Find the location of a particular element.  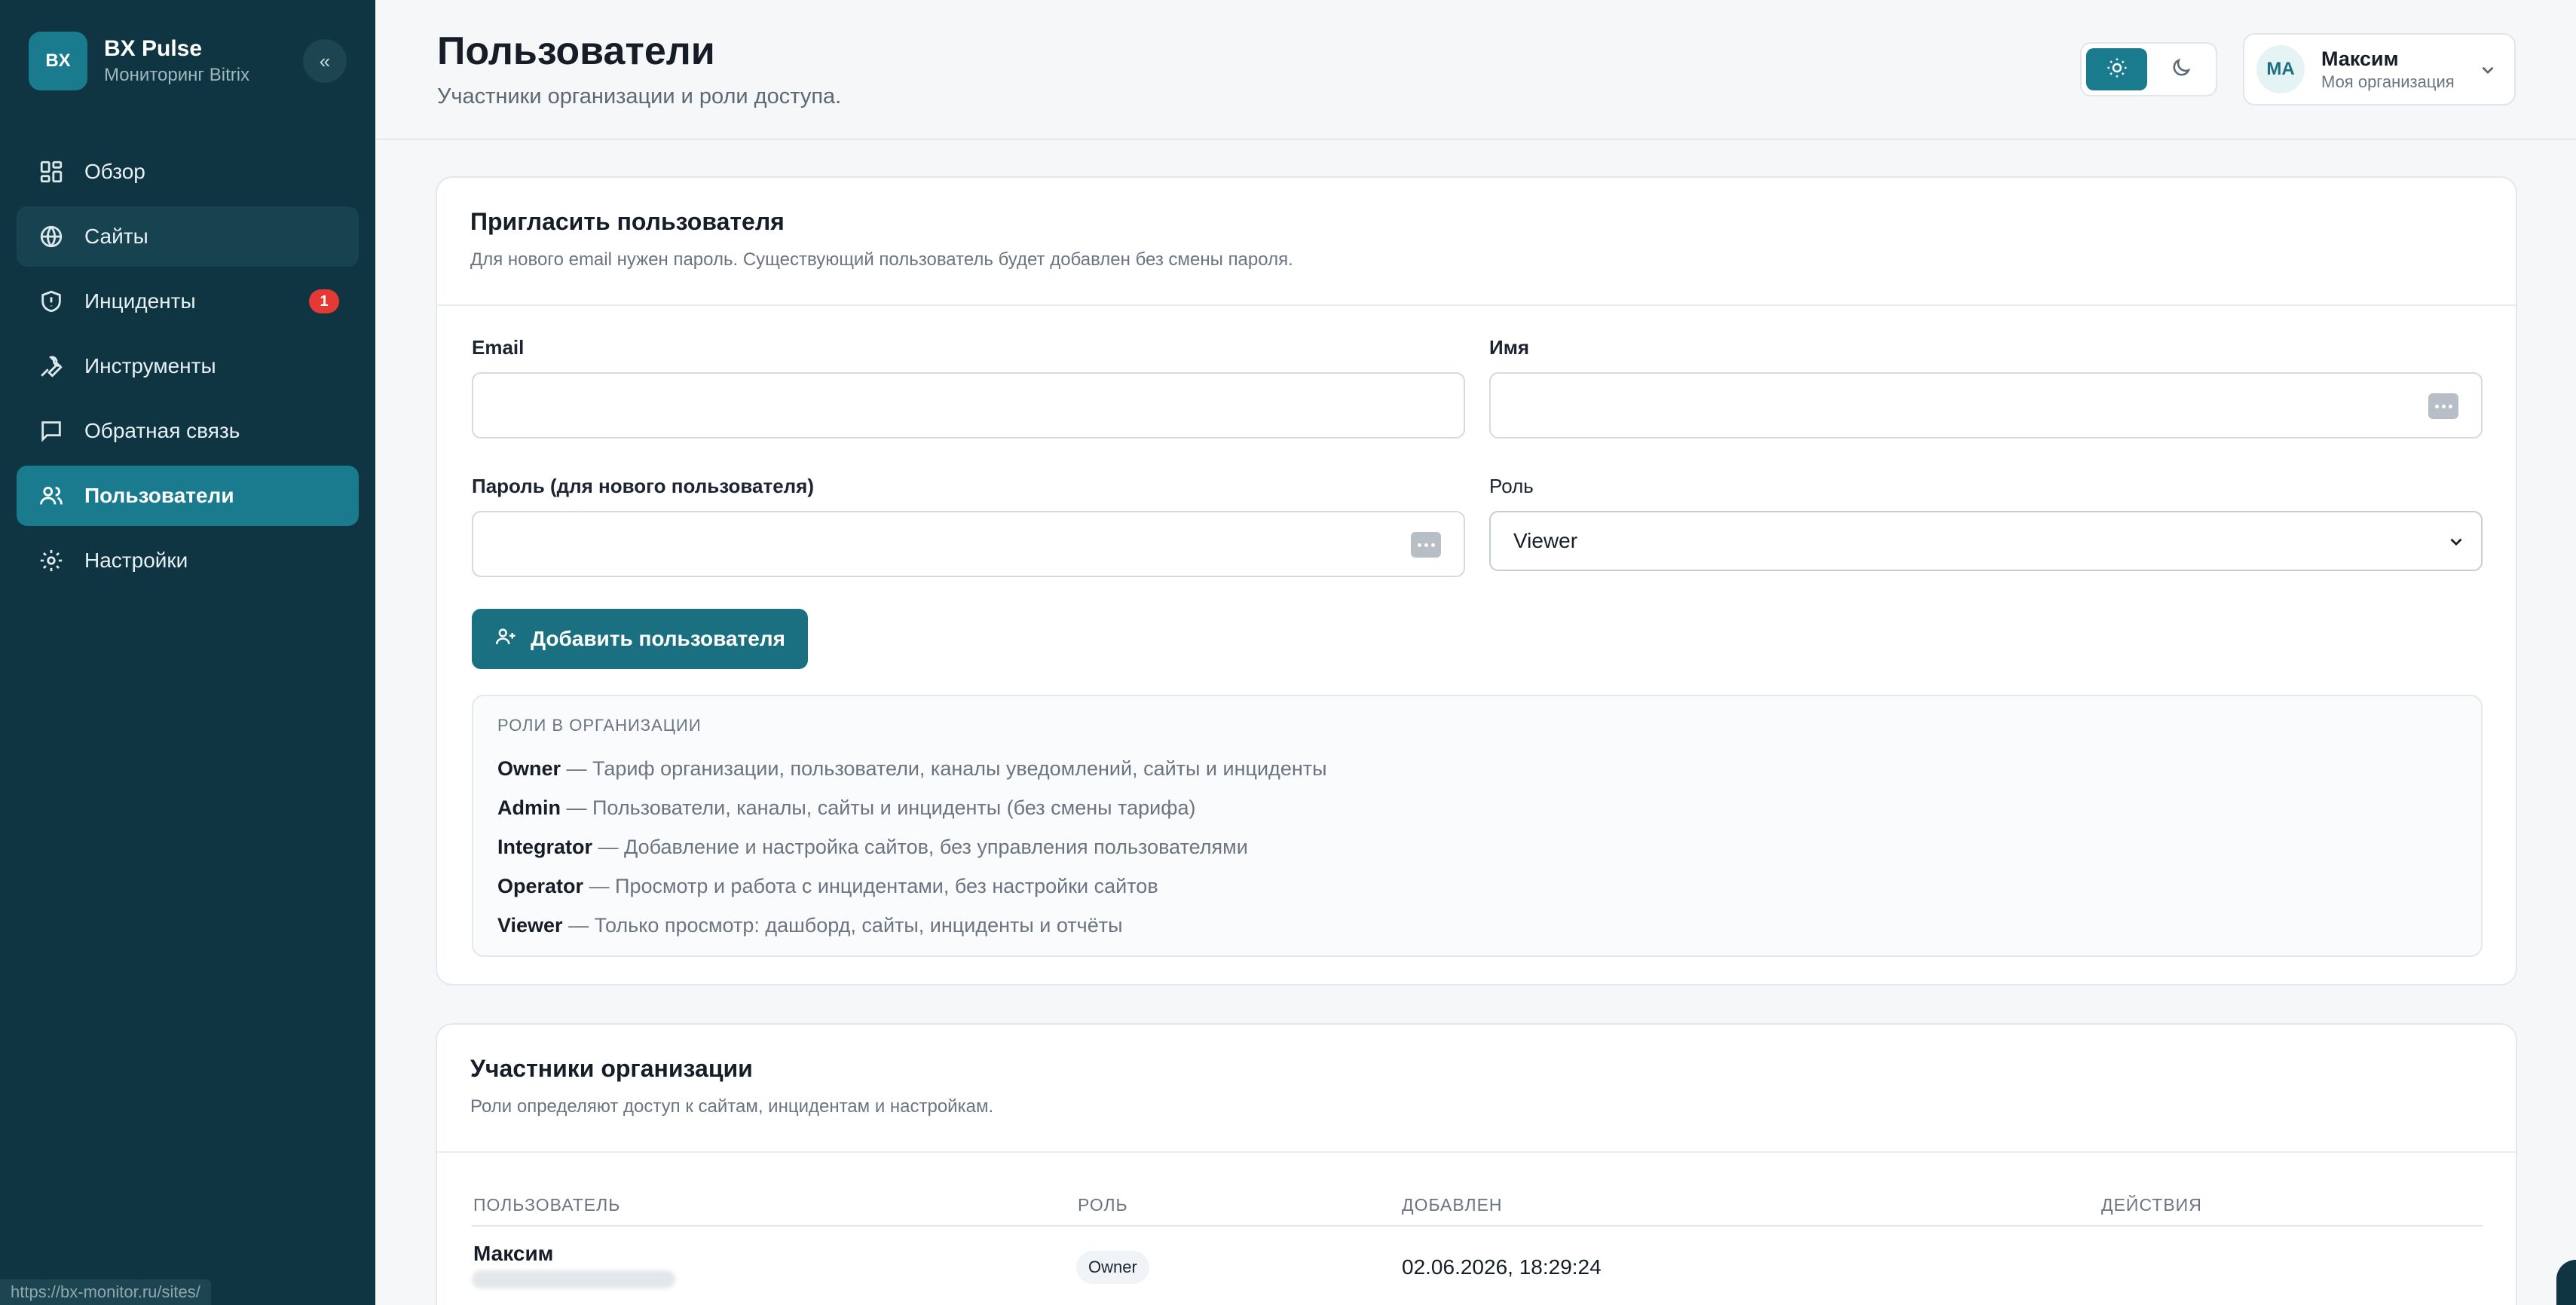

sidebar-item-tools: Инструменты is located at coordinates (188, 366).